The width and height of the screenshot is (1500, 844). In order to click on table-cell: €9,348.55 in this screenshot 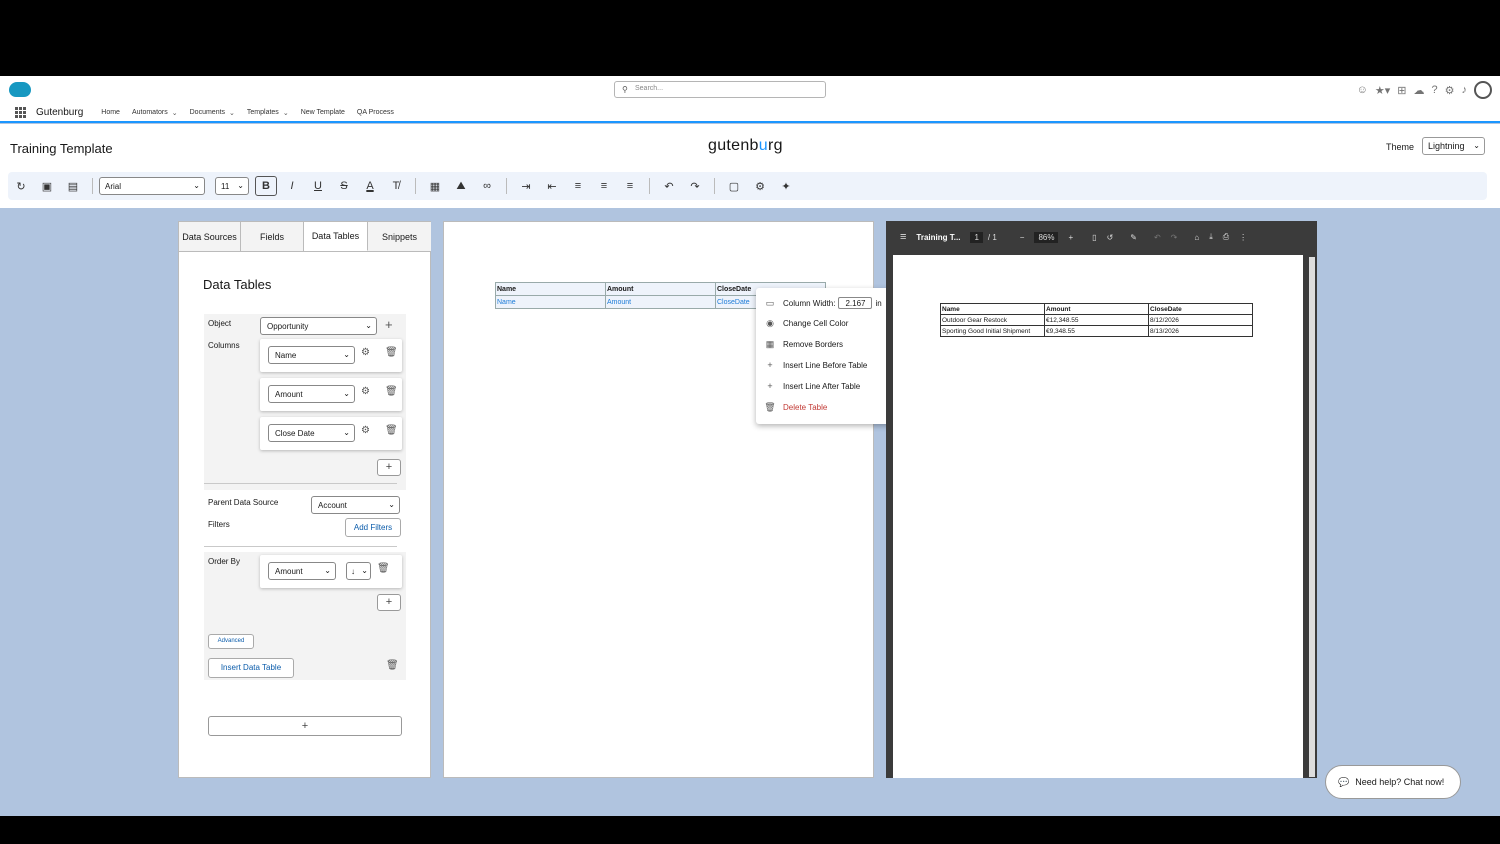, I will do `click(1096, 331)`.